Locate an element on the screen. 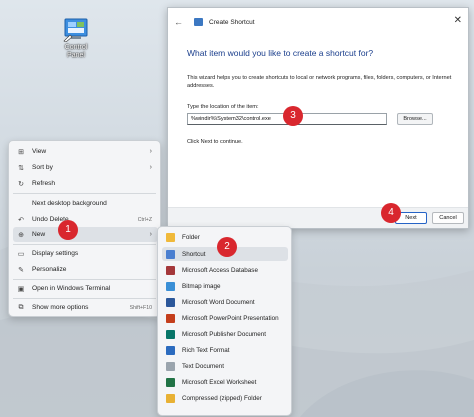 The width and height of the screenshot is (474, 417). step-badge-4: 4 is located at coordinates (391, 213).